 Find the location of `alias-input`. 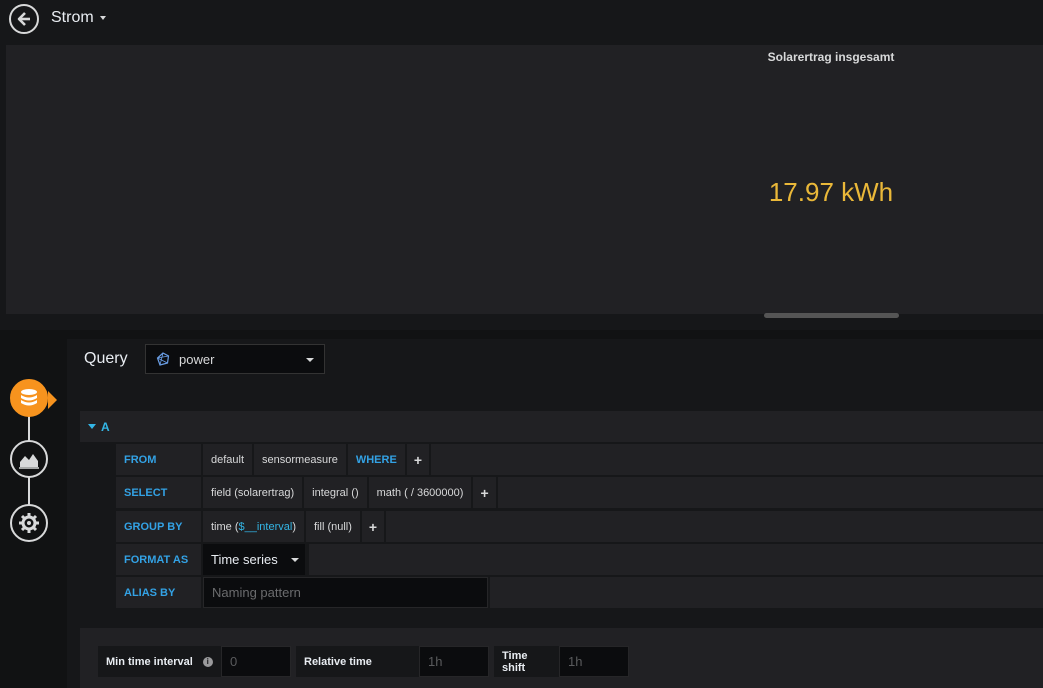

alias-input is located at coordinates (345, 592).